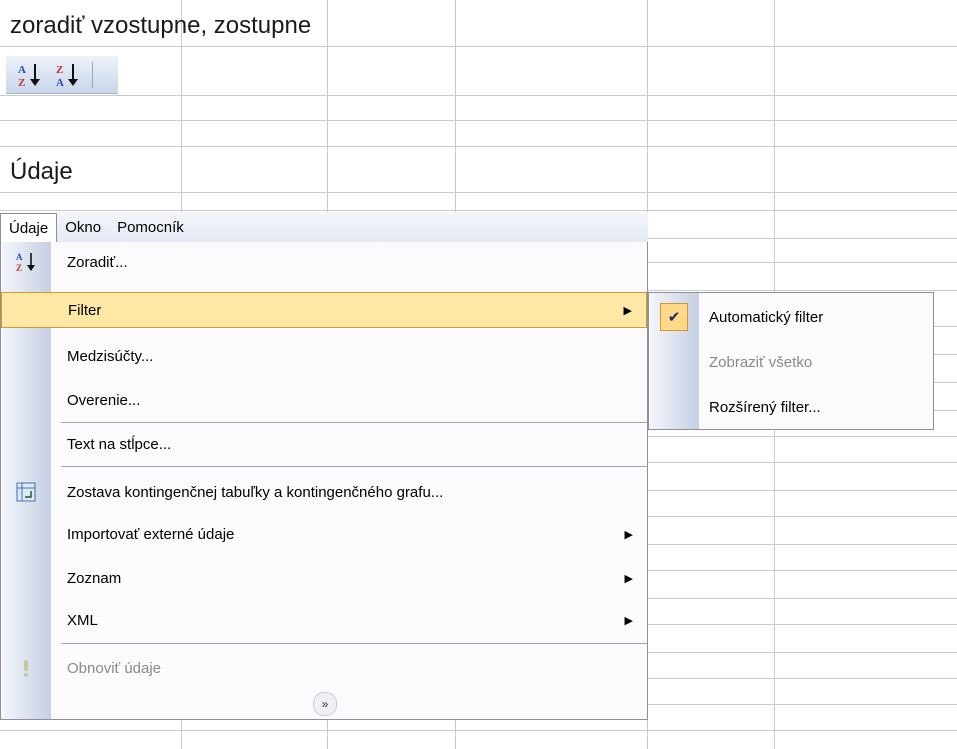 The height and width of the screenshot is (749, 957). What do you see at coordinates (41, 171) in the screenshot?
I see `data-heading: Údaje` at bounding box center [41, 171].